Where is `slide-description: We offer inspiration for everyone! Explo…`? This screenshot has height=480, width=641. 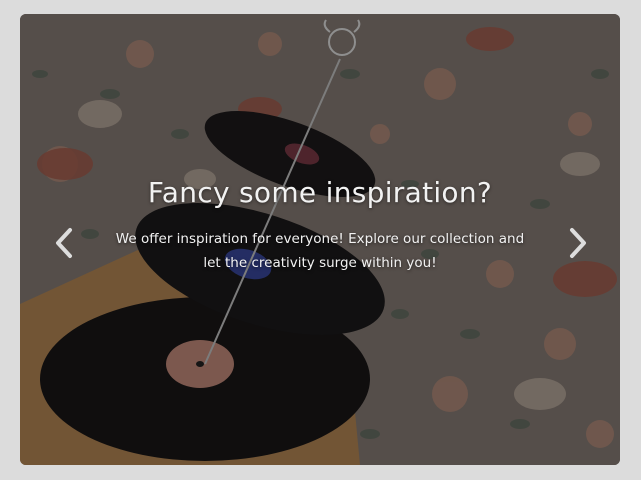 slide-description: We offer inspiration for everyone! Explo… is located at coordinates (320, 251).